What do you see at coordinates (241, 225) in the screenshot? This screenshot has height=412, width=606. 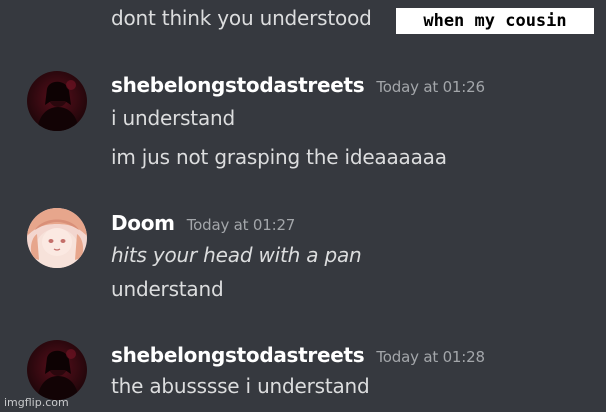 I see `timestamp: Today at 01:27` at bounding box center [241, 225].